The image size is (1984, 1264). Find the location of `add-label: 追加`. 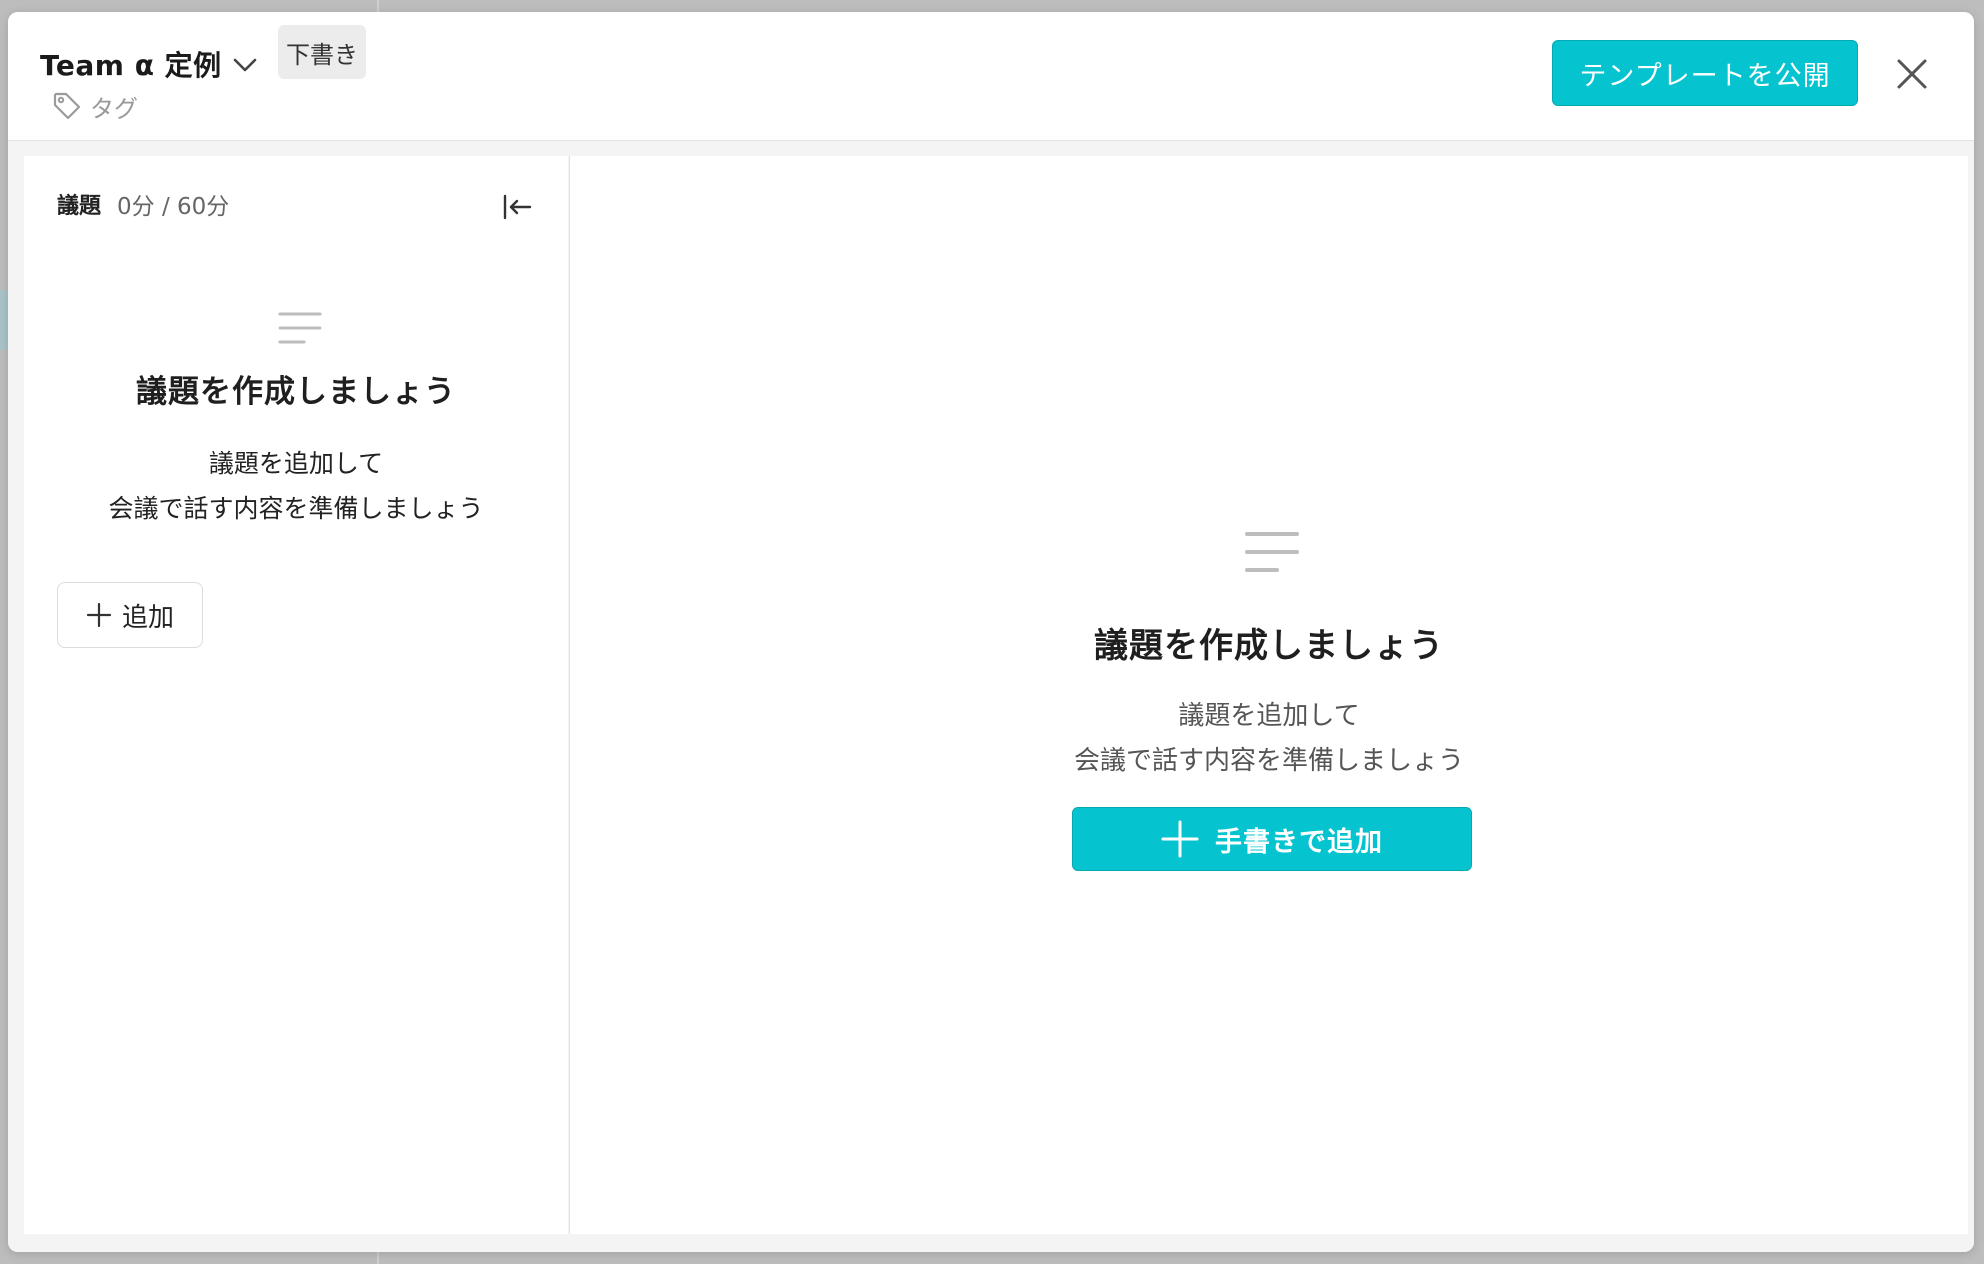

add-label: 追加 is located at coordinates (147, 617).